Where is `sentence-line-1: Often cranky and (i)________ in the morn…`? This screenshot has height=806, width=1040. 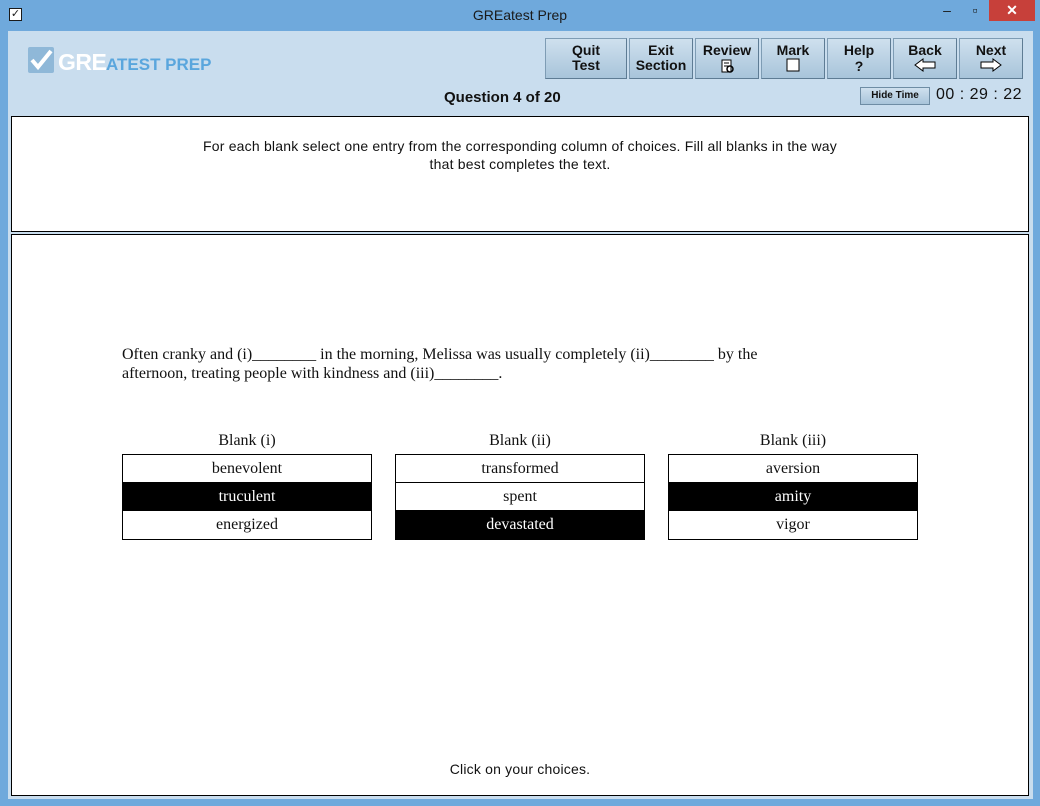 sentence-line-1: Often cranky and (i)________ in the morn… is located at coordinates (440, 354).